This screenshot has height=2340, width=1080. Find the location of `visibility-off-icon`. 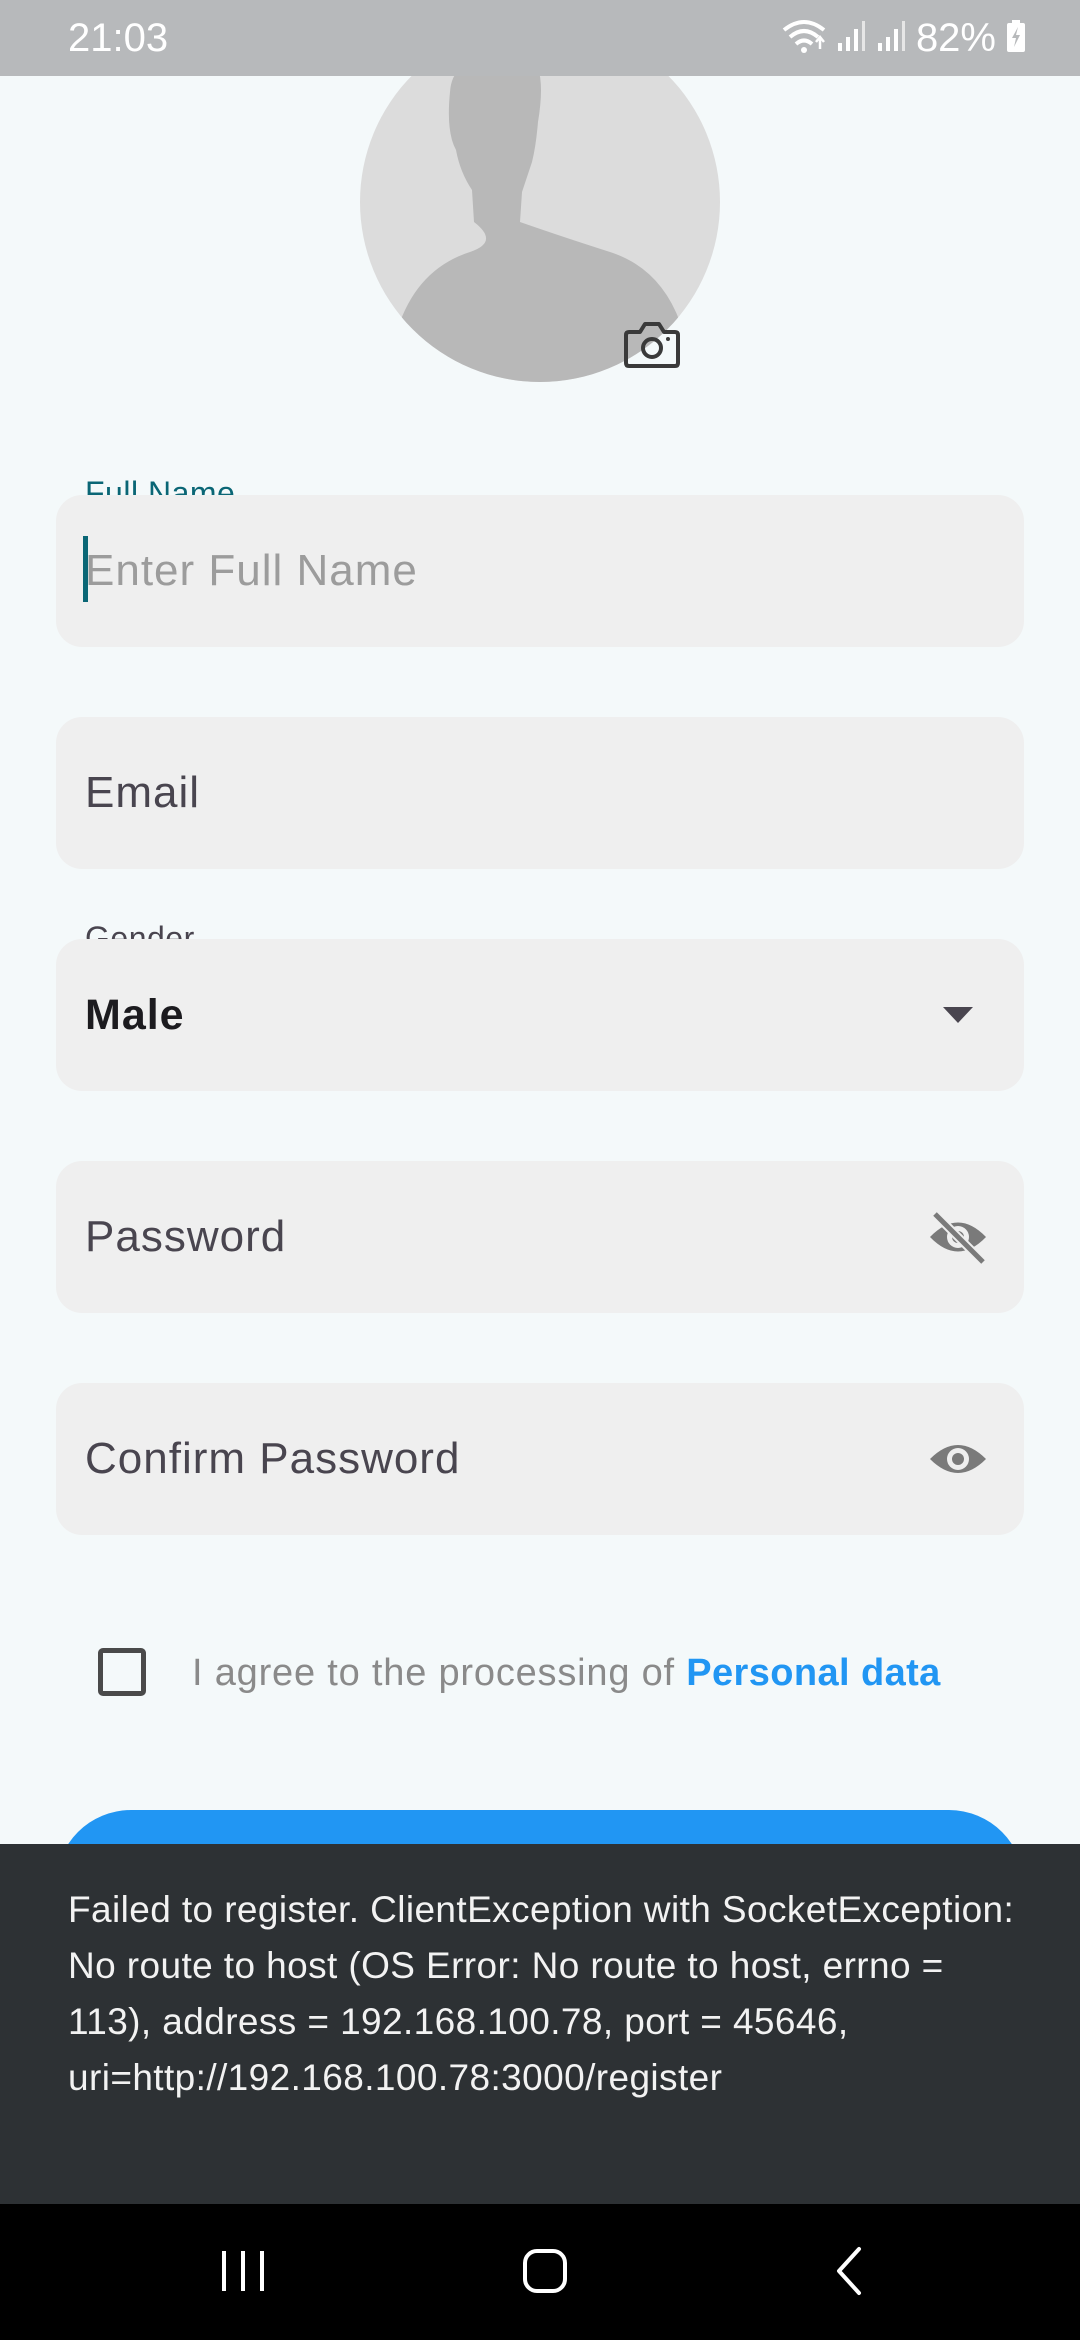

visibility-off-icon is located at coordinates (958, 1237).